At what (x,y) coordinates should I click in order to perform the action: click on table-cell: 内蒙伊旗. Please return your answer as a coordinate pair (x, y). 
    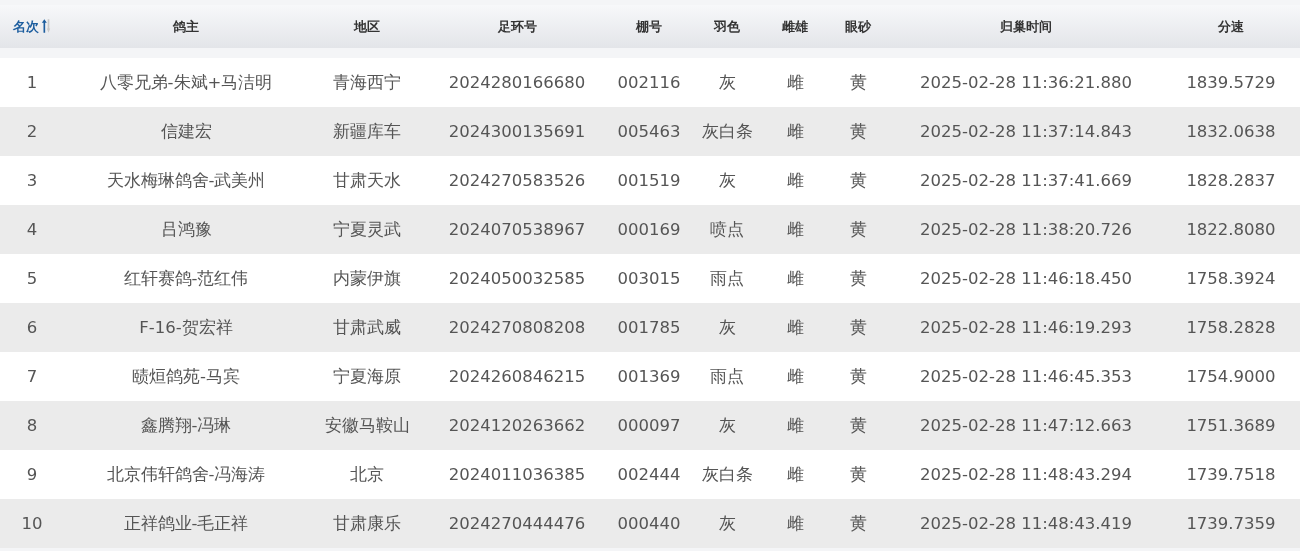
    Looking at the image, I should click on (367, 278).